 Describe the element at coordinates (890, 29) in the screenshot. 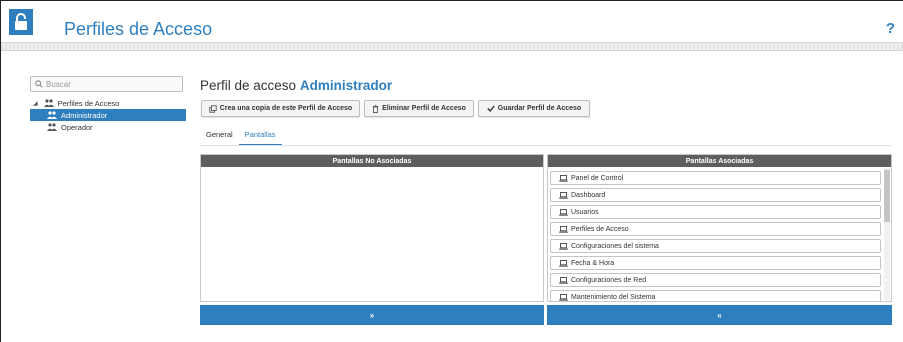

I see `help-button: ?` at that location.